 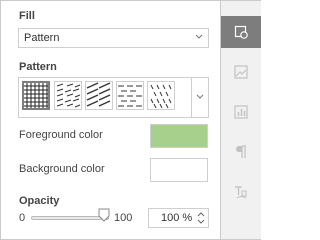 I want to click on pattern-dropdown-button, so click(x=199, y=97).